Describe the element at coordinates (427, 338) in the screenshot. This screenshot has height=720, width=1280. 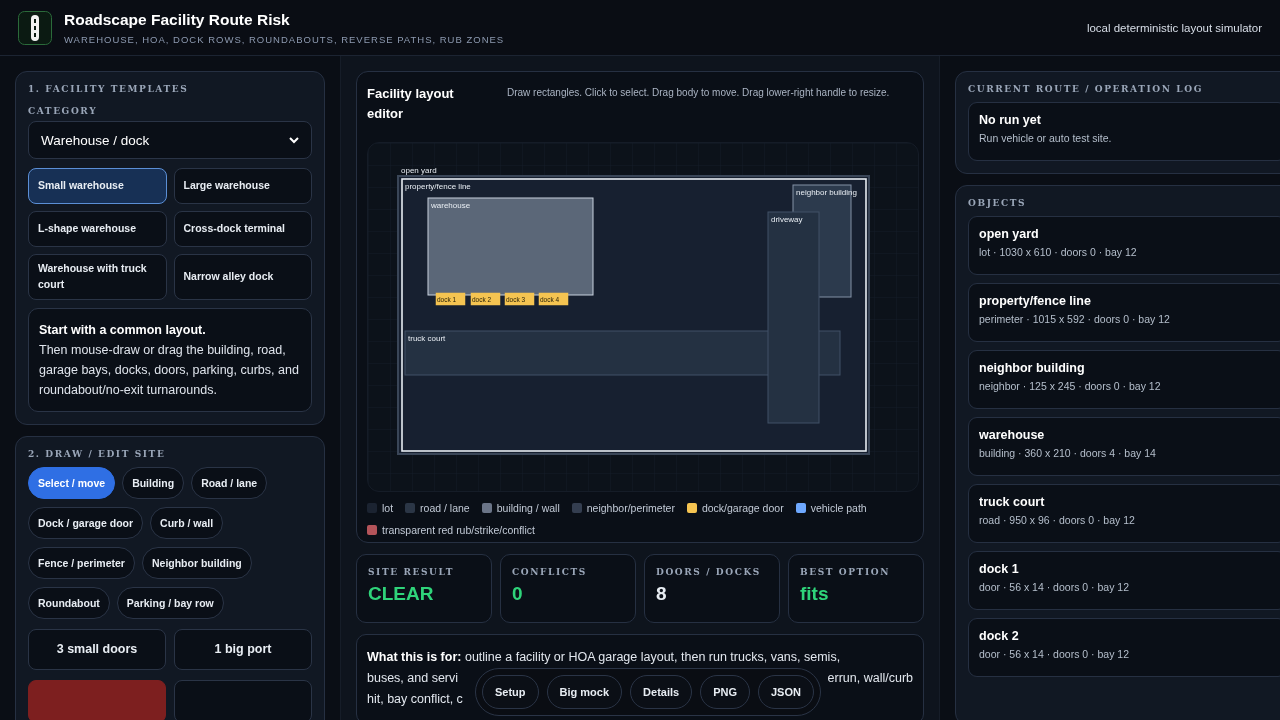
I see `shape-label: truck court` at that location.